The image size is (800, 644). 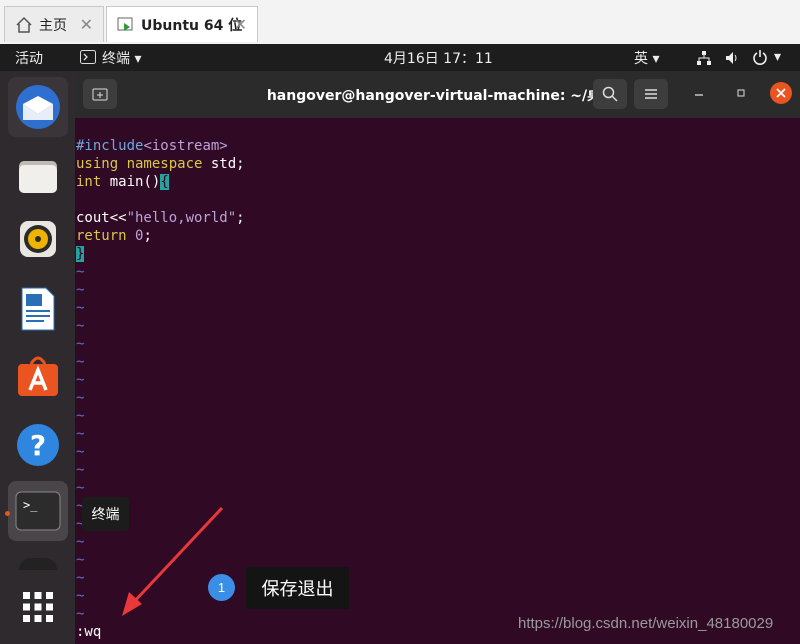 I want to click on watermark: https://blog.csdn.net/weixin_48180029, so click(x=646, y=623).